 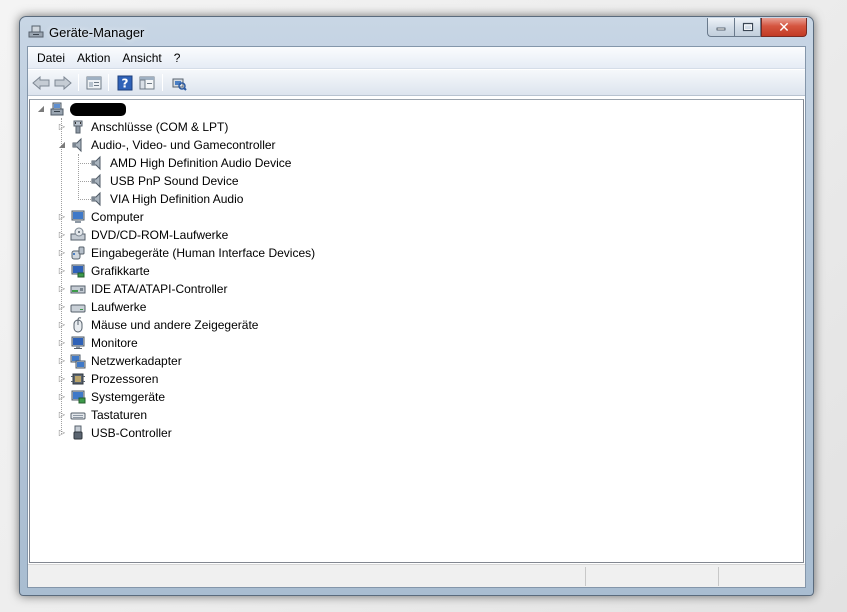 I want to click on help-icon-glyph: ?, so click(x=125, y=84).